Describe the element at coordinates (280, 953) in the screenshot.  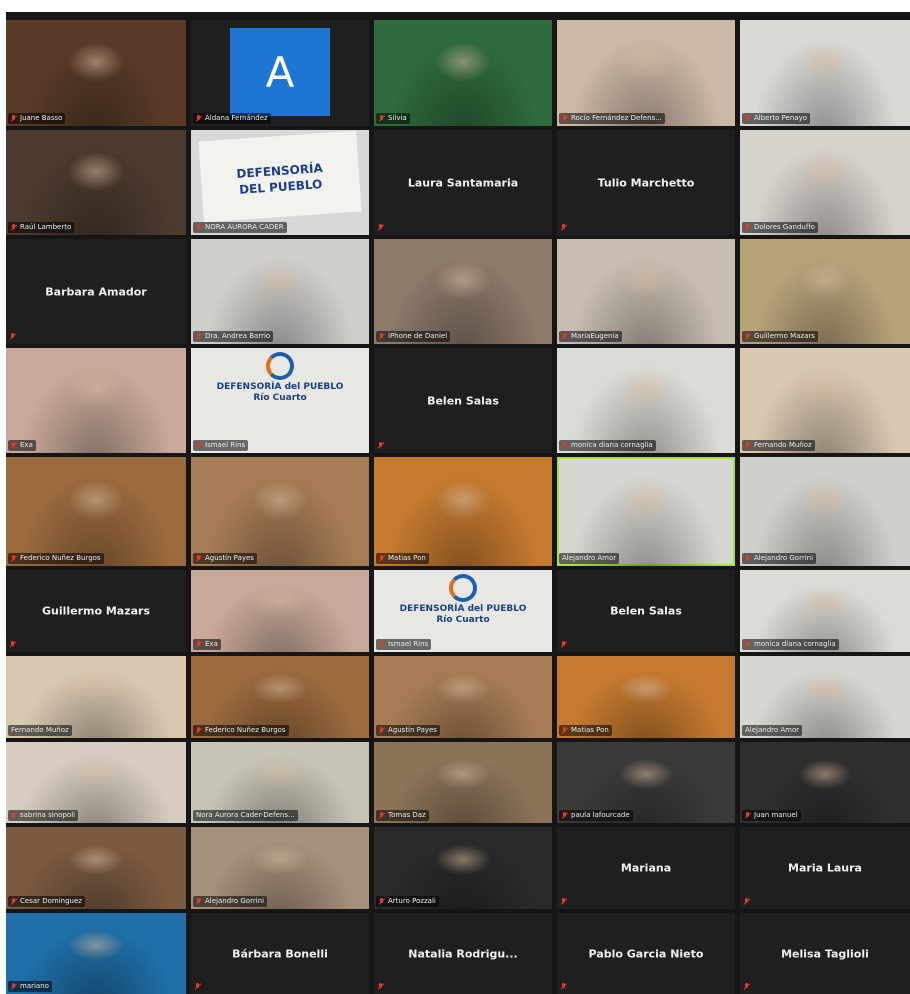
I see `participant-tile: Bárbara Bonelli` at that location.